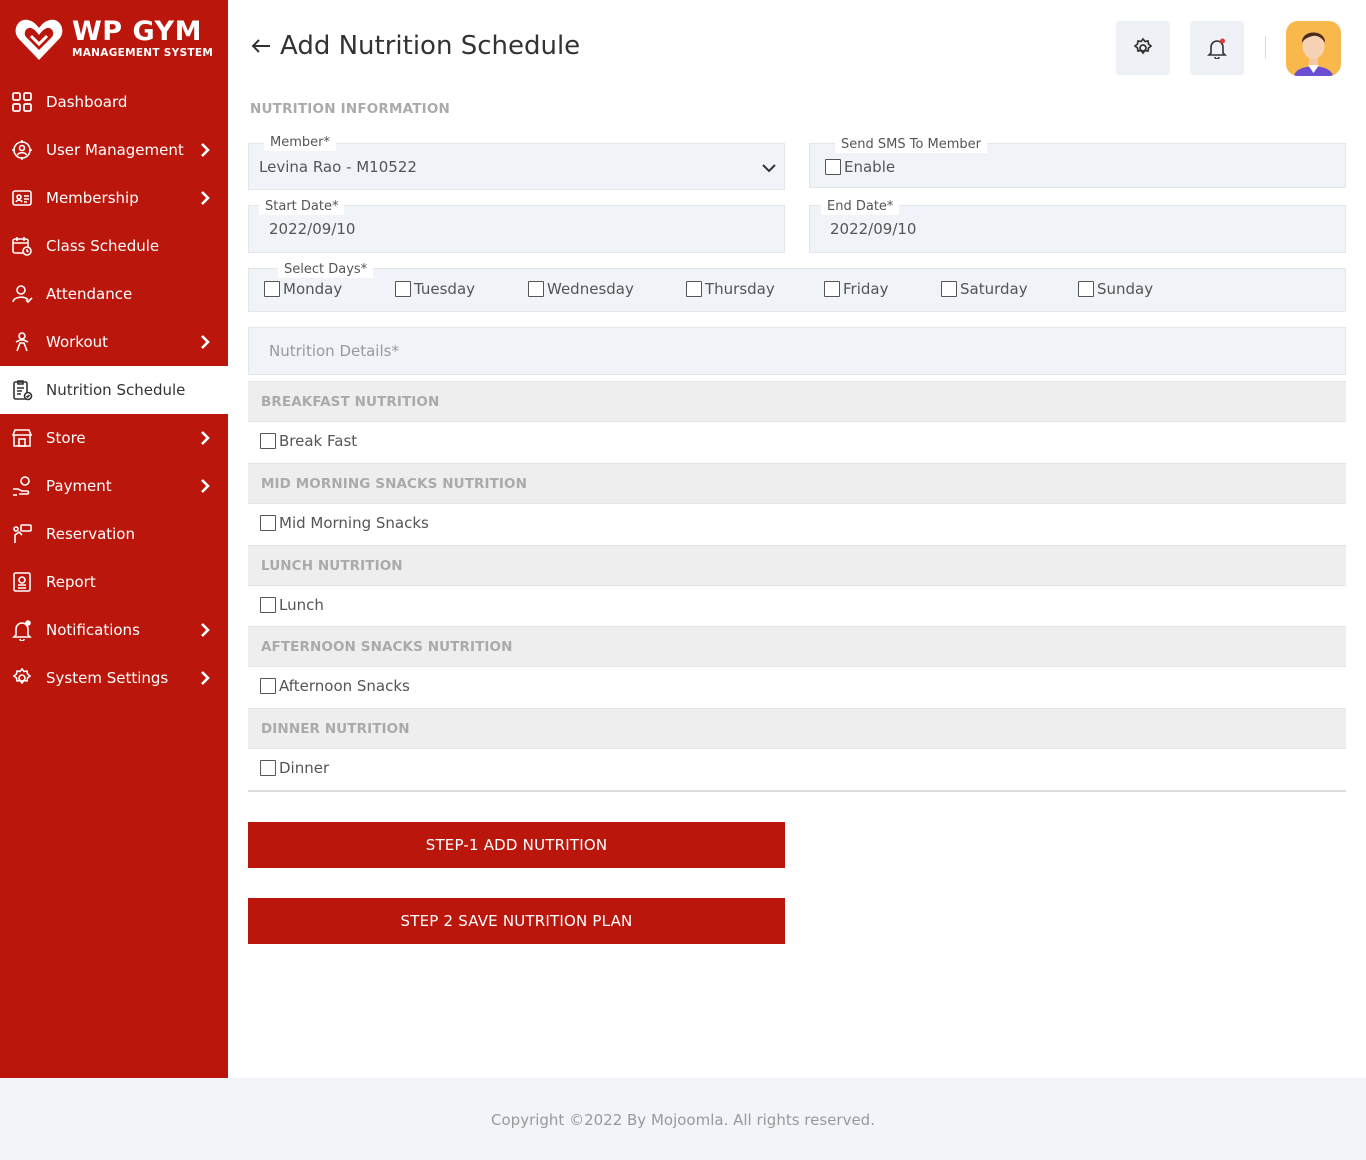 Image resolution: width=1366 pixels, height=1160 pixels. What do you see at coordinates (1313, 48) in the screenshot?
I see `avatar` at bounding box center [1313, 48].